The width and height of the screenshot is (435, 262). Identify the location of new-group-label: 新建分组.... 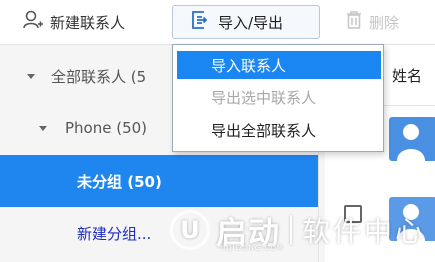
(114, 233).